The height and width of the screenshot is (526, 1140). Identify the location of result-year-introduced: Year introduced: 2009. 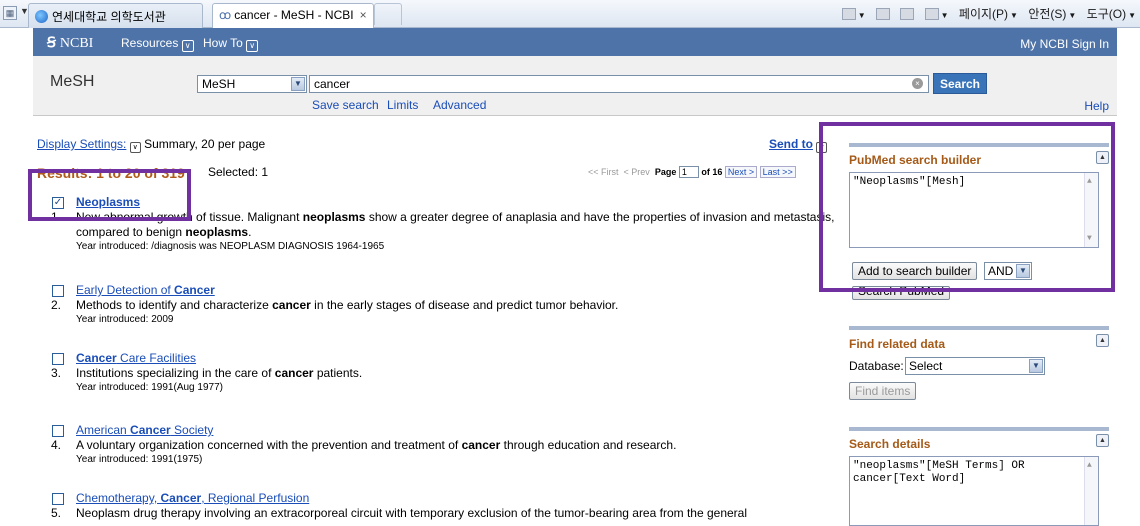
(125, 319).